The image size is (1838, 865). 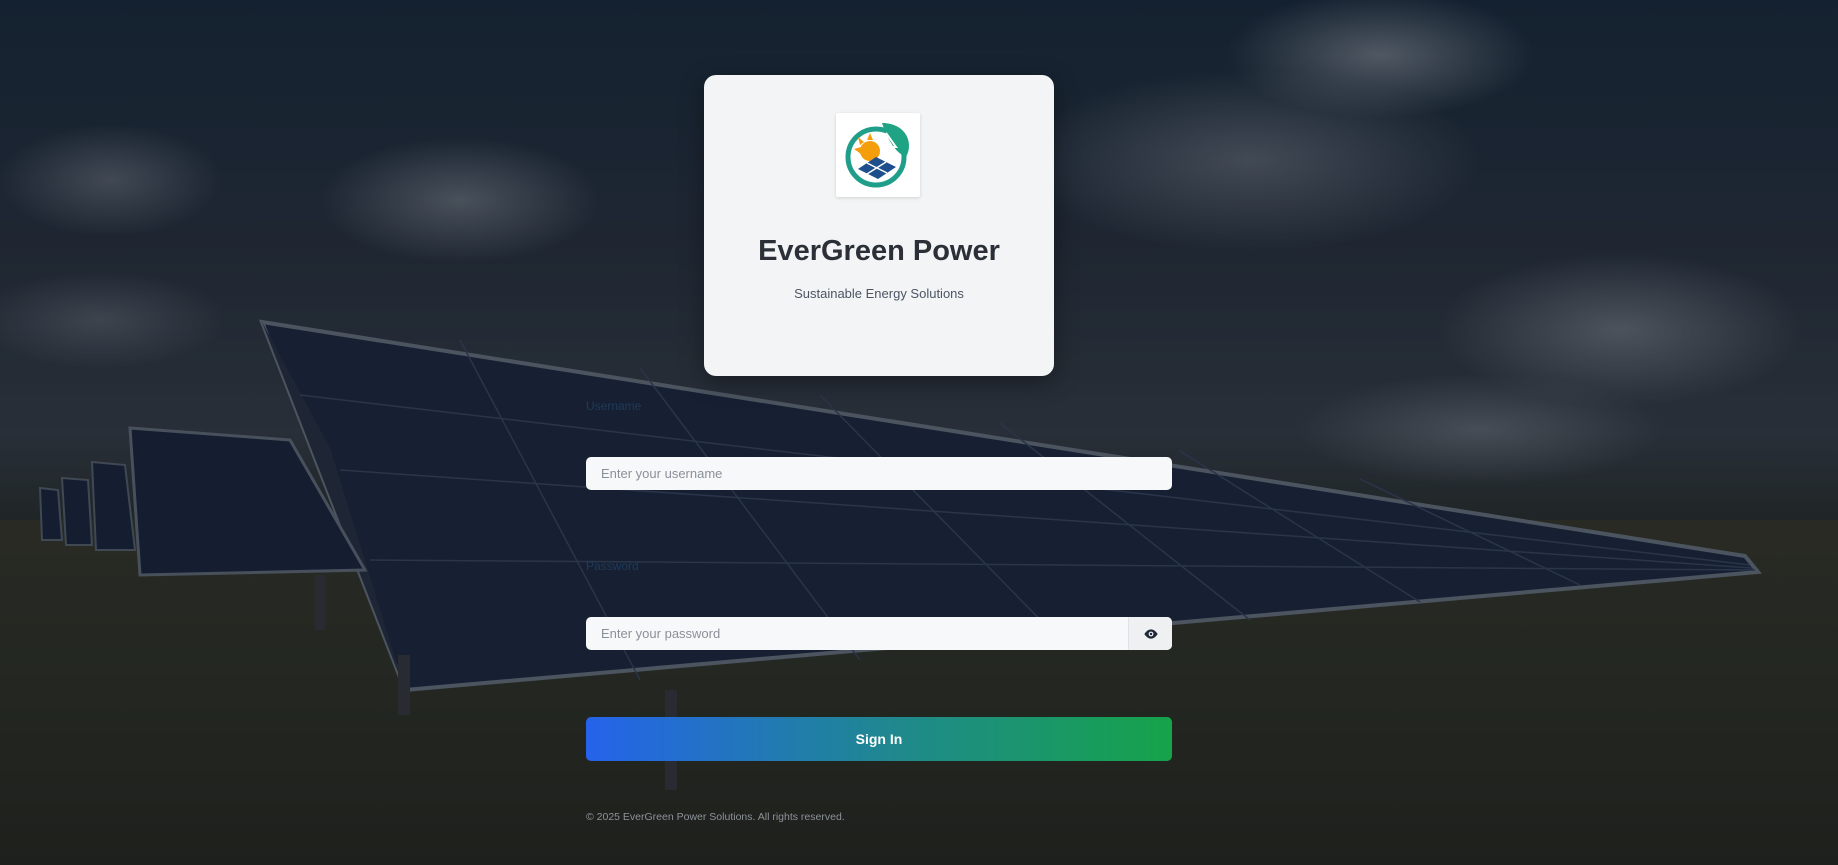 What do you see at coordinates (614, 406) in the screenshot?
I see `username-label: Username` at bounding box center [614, 406].